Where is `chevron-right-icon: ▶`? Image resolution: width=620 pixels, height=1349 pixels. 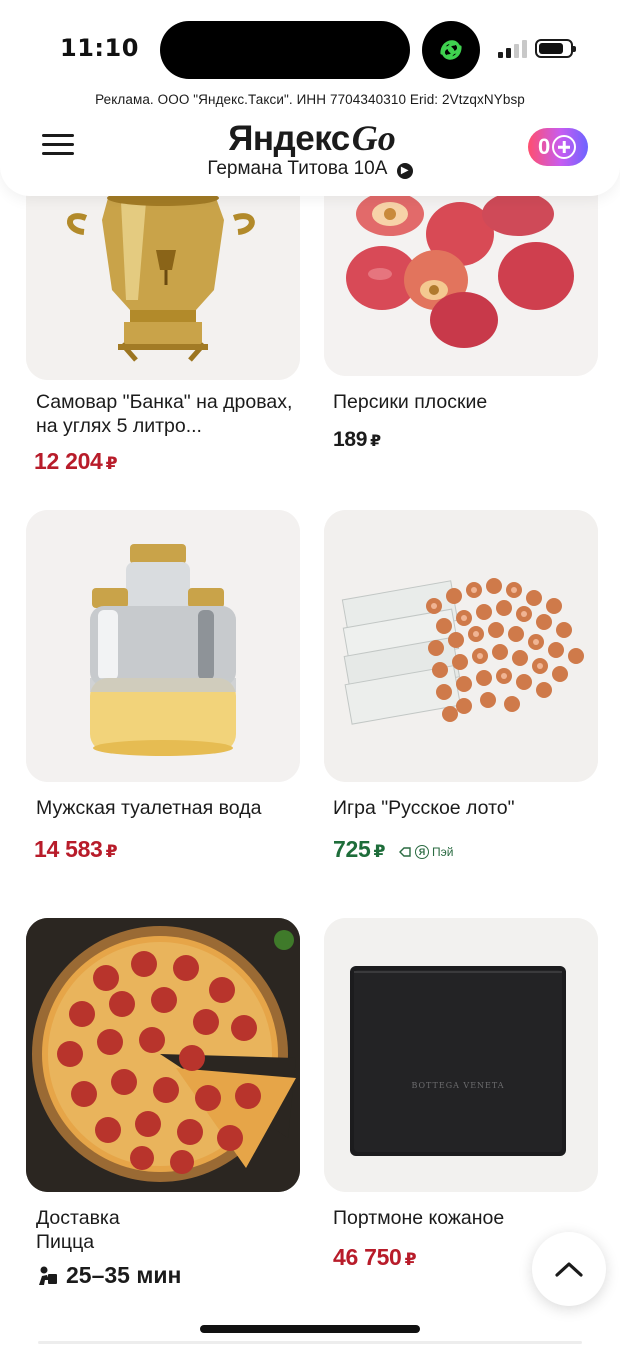
chevron-right-icon: ▶ is located at coordinates (404, 171).